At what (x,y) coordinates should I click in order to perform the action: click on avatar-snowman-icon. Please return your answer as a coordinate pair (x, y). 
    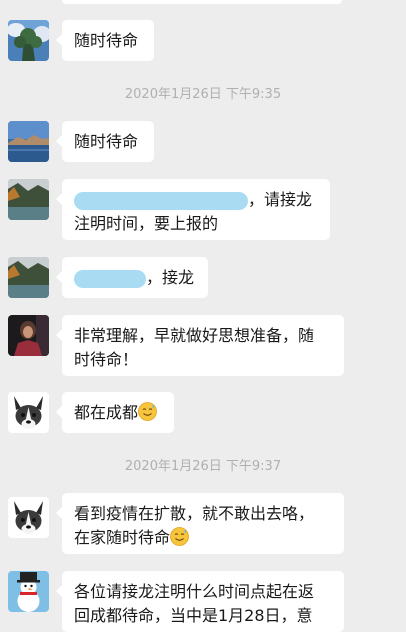
    Looking at the image, I should click on (28, 591).